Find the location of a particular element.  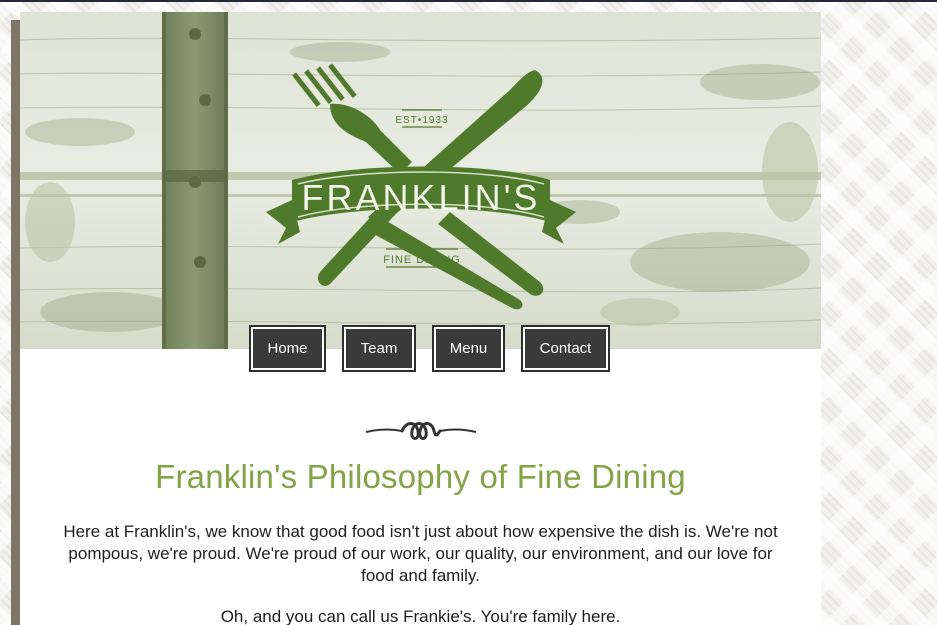

nav-home-label: Home is located at coordinates (287, 348).